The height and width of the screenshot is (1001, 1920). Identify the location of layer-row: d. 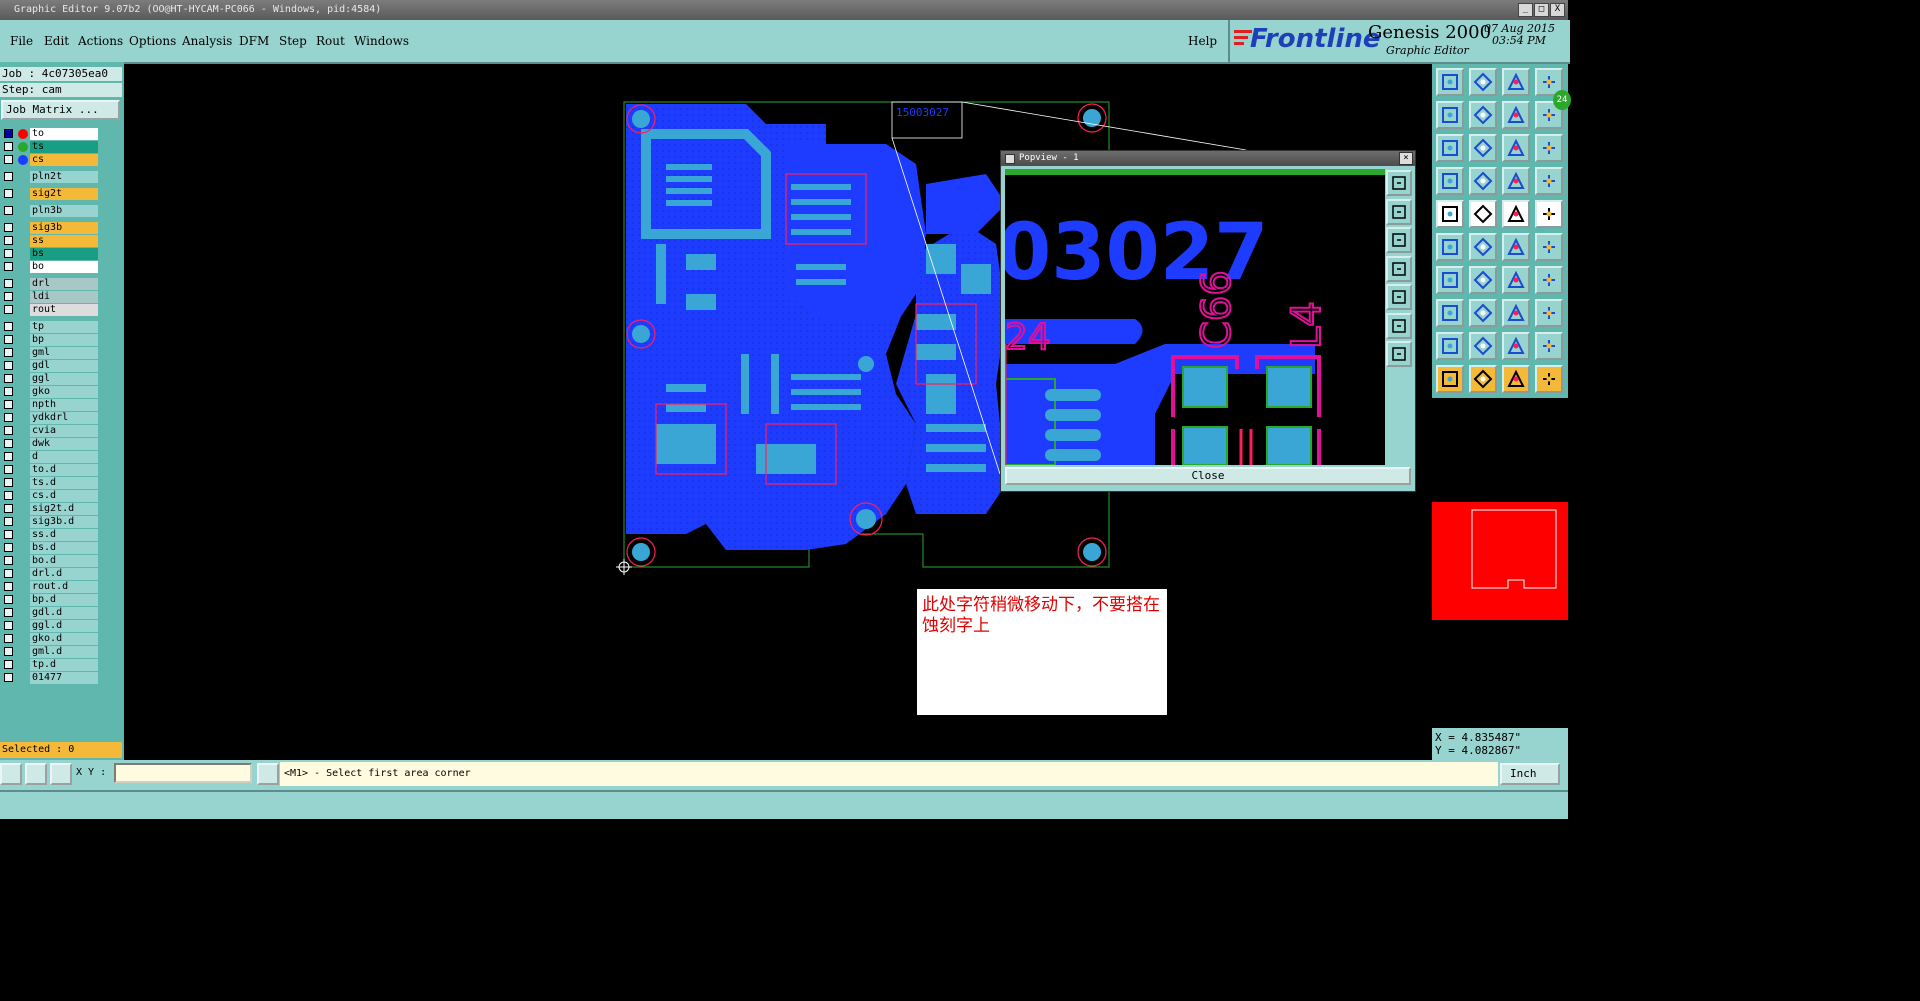
(50, 457).